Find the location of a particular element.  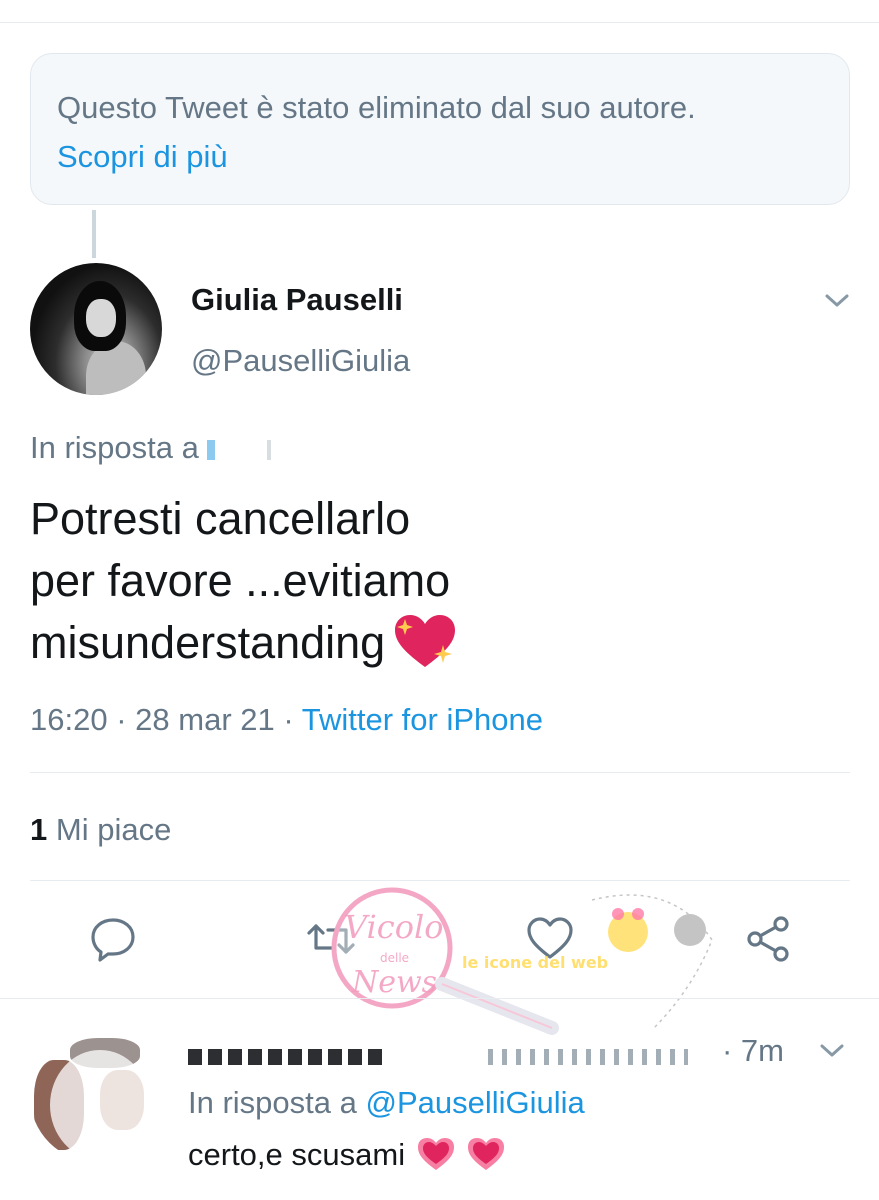

author-display-name: Giulia Pauselli is located at coordinates (297, 300).